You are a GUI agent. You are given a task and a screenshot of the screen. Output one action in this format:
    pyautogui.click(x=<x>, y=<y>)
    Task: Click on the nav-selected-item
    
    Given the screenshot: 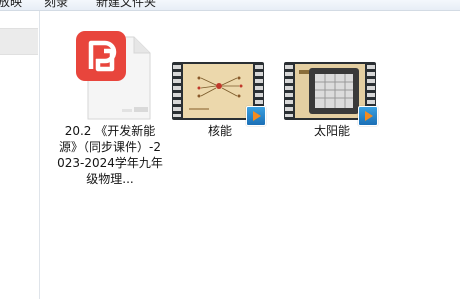 What is the action you would take?
    pyautogui.click(x=19, y=41)
    